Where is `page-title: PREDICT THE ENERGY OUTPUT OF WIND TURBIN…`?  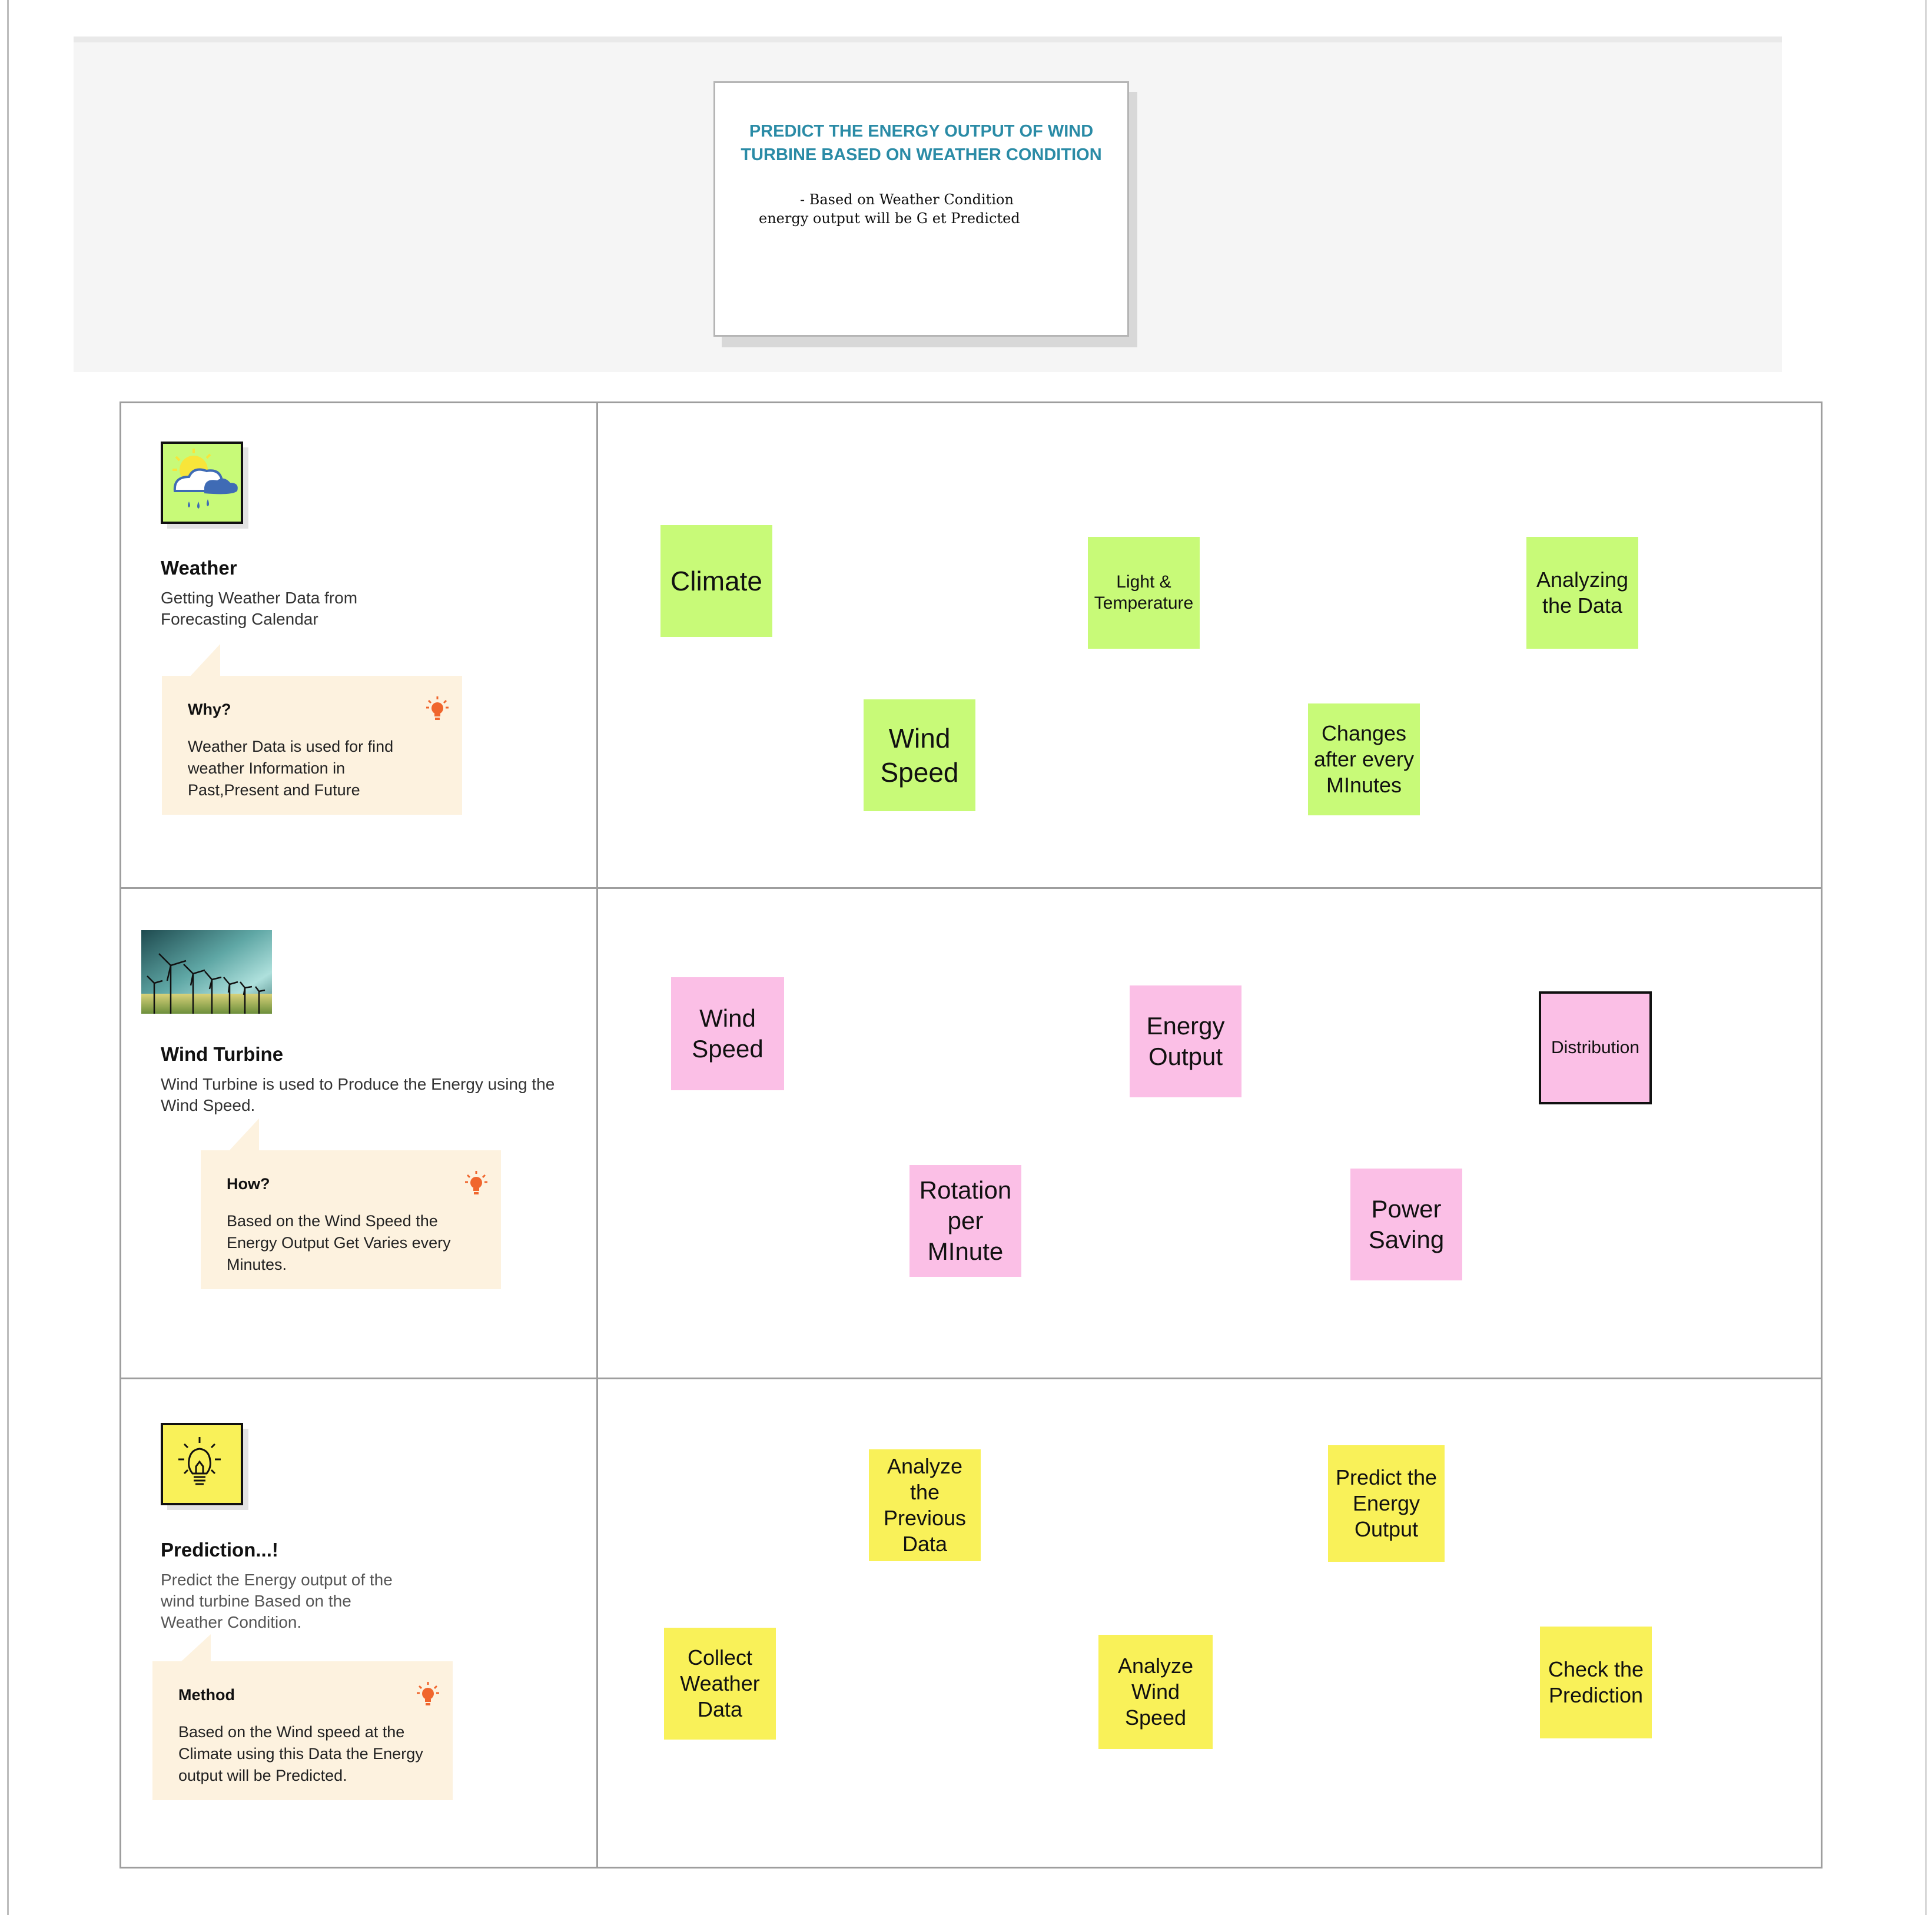 page-title: PREDICT THE ENERGY OUTPUT OF WIND TURBIN… is located at coordinates (921, 143).